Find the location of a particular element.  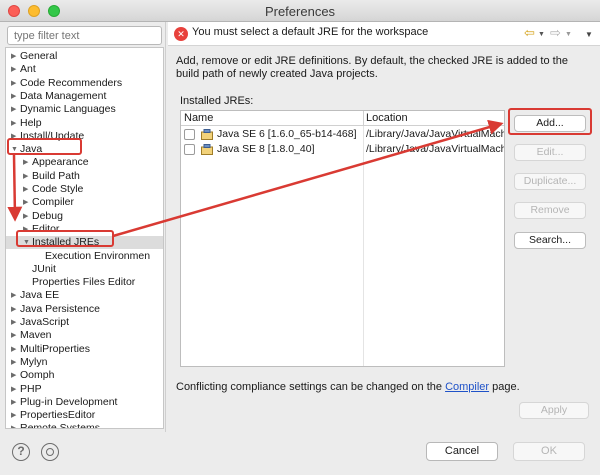

tree-item-label: Appearance is located at coordinates (60, 162).